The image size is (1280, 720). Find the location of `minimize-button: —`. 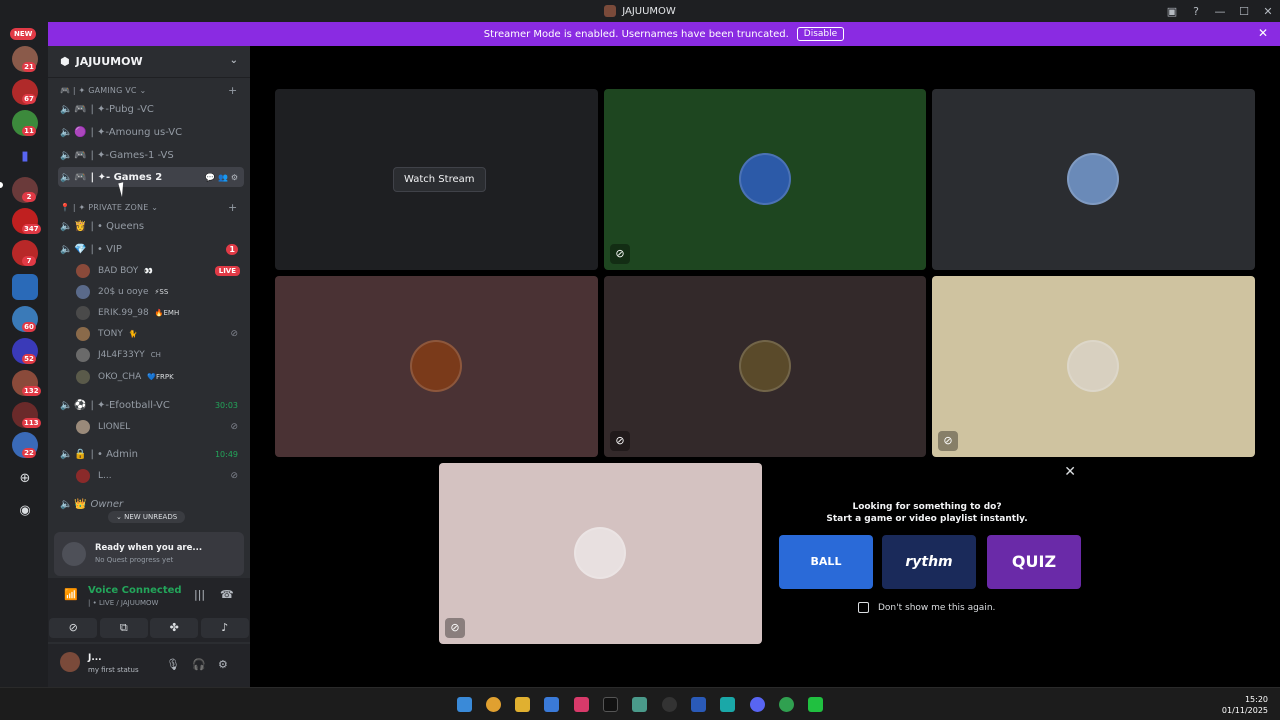

minimize-button: — is located at coordinates (1220, 11).